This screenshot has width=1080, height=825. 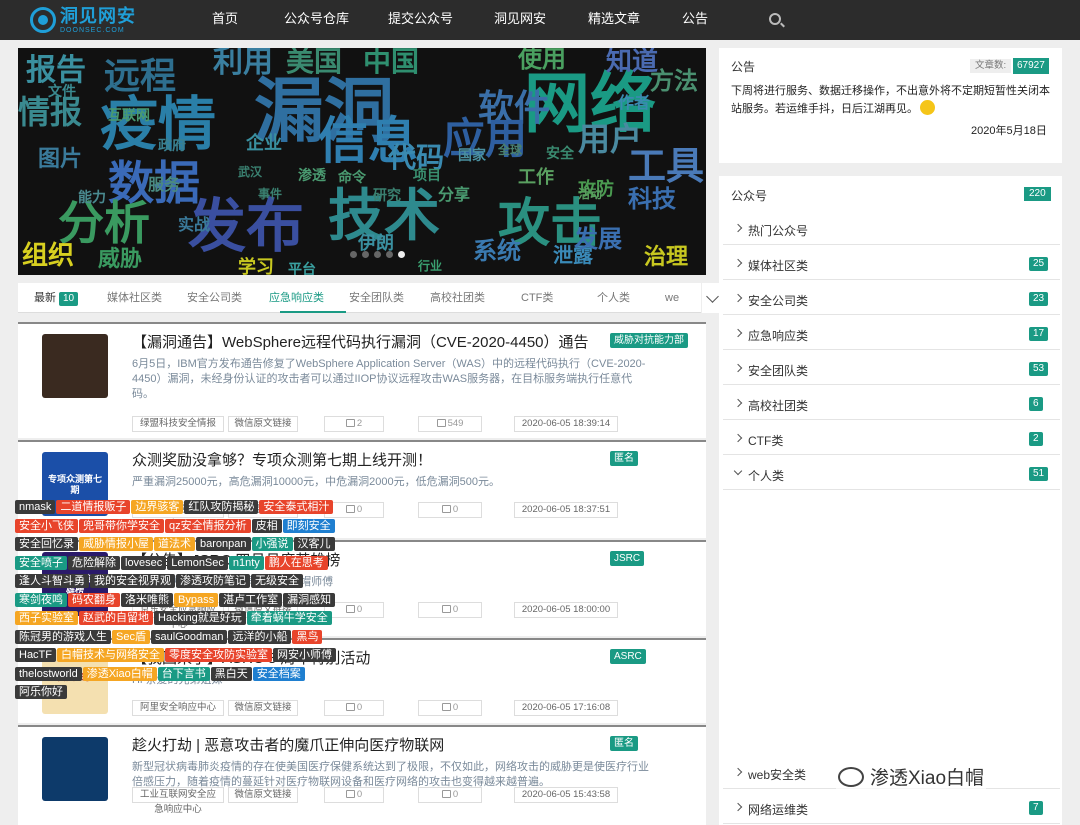 What do you see at coordinates (174, 544) in the screenshot?
I see `account-tag: 道法术` at bounding box center [174, 544].